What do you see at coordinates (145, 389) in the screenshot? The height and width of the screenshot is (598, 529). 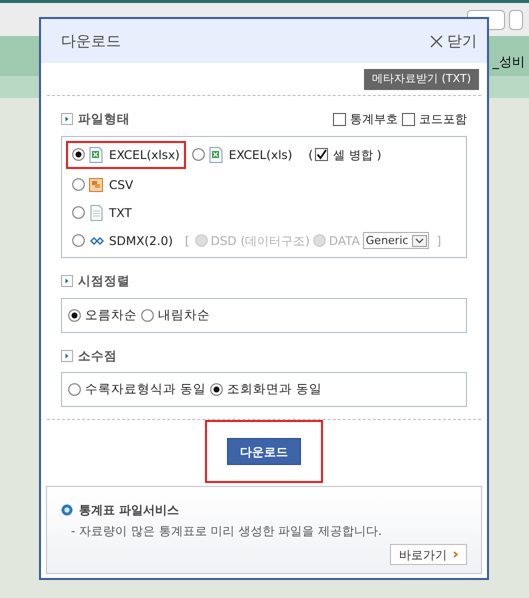 I see `option-label: 수록자료형식과 동일` at bounding box center [145, 389].